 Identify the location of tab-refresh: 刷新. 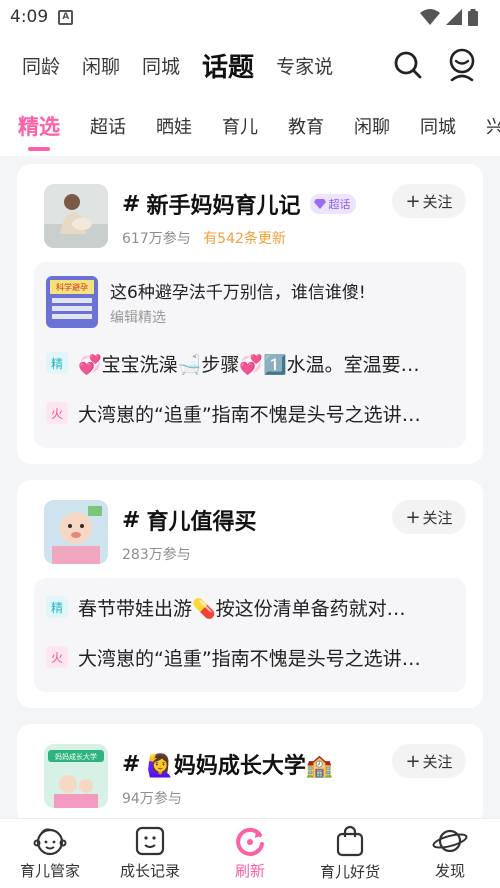
(250, 853).